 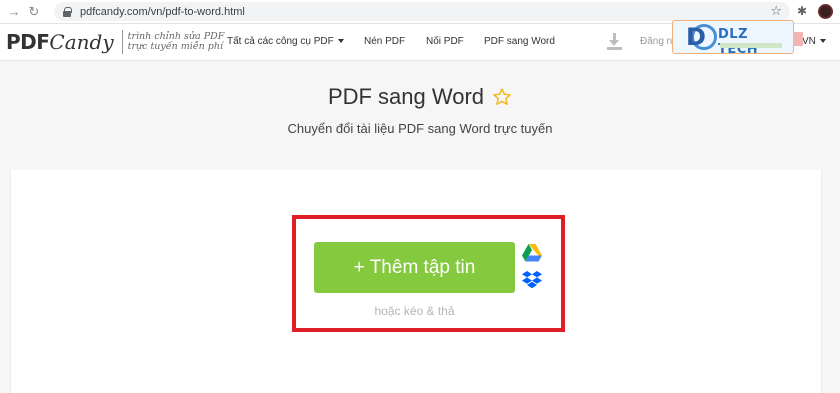 What do you see at coordinates (162, 11) in the screenshot?
I see `url-text: pdfcandy.com/vn/pdf-to-word.html` at bounding box center [162, 11].